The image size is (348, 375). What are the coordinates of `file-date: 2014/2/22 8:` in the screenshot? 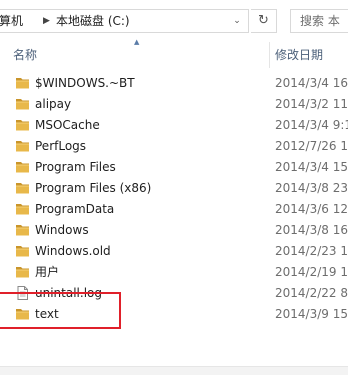 It's located at (311, 293).